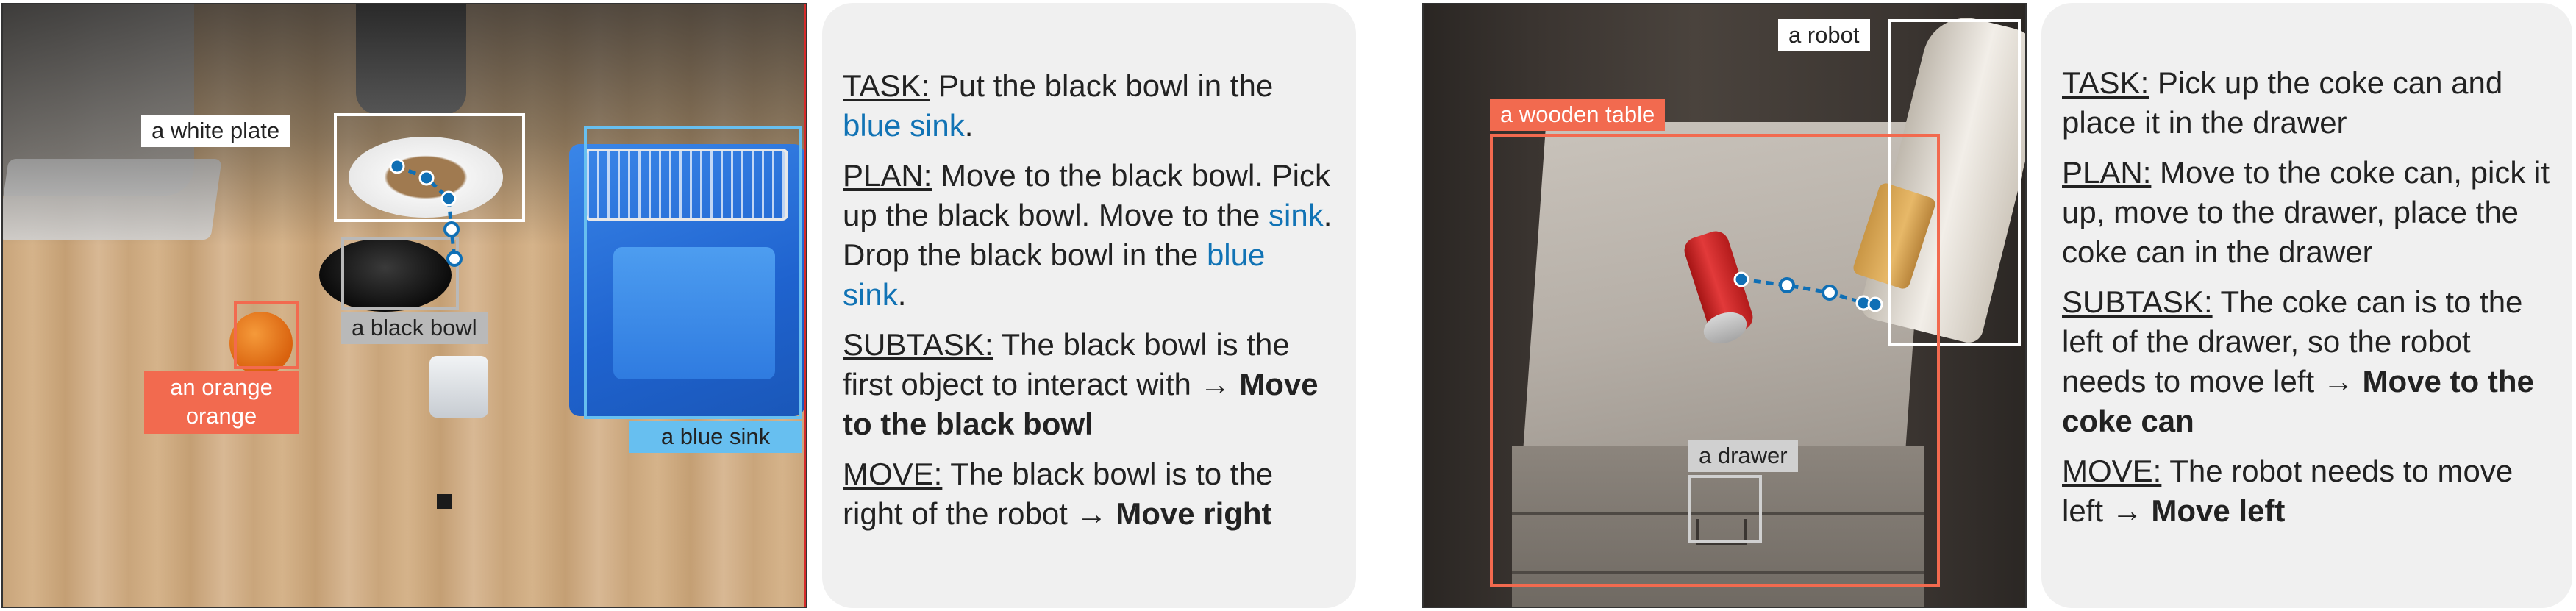  Describe the element at coordinates (1194, 514) in the screenshot. I see `move-result: Move right` at that location.